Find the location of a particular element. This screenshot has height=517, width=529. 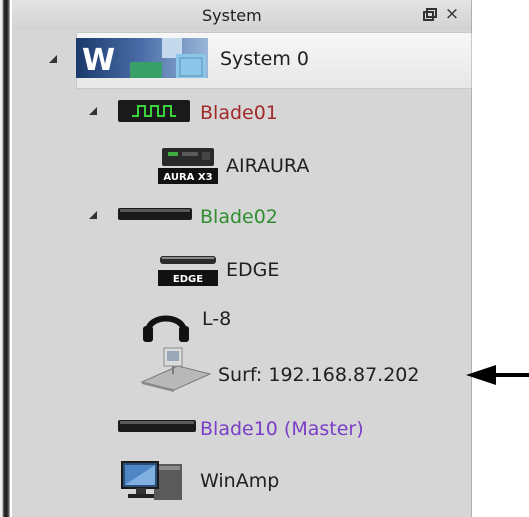

tree-item-l8: L-8 is located at coordinates (241, 320).